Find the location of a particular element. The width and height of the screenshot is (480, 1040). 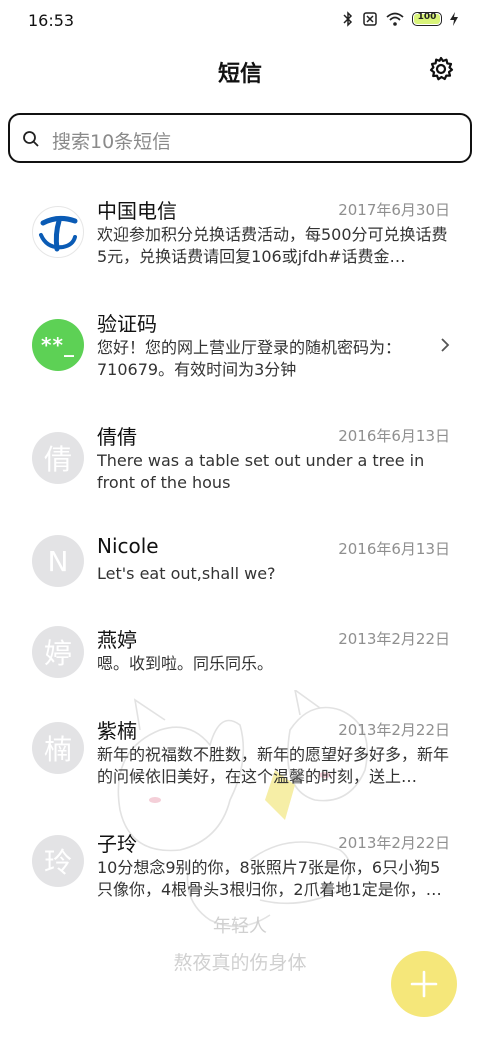

contact-name: 燕婷 is located at coordinates (117, 640).